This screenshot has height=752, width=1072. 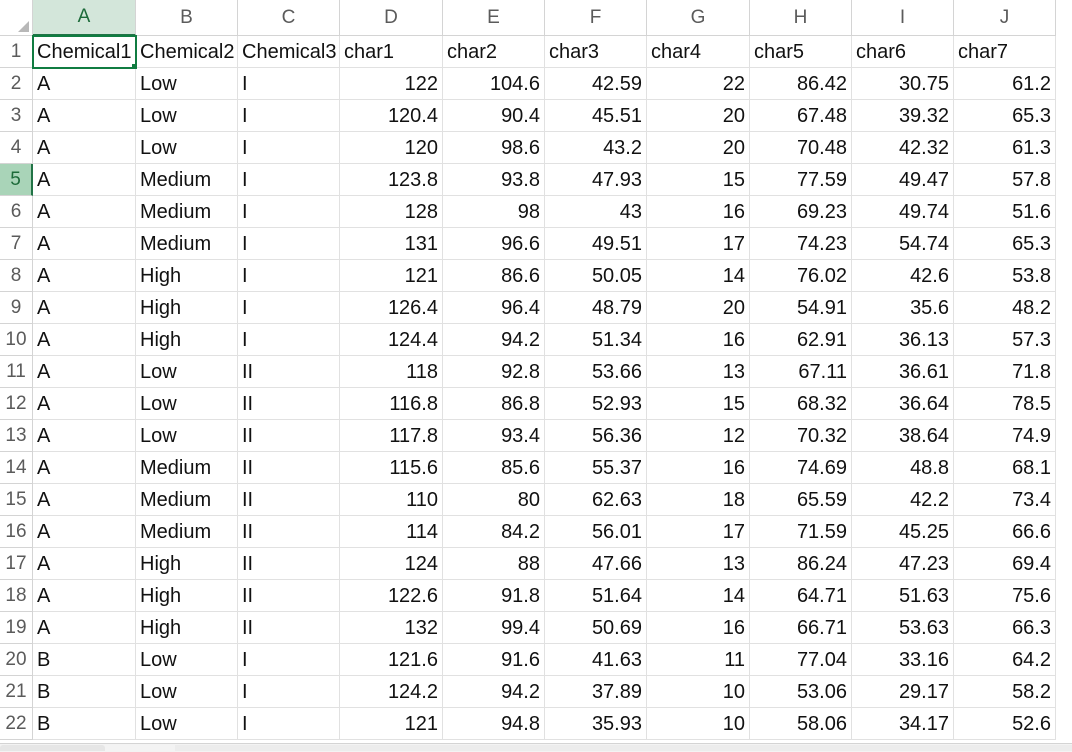 I want to click on table-cell: 73.4, so click(x=1005, y=500).